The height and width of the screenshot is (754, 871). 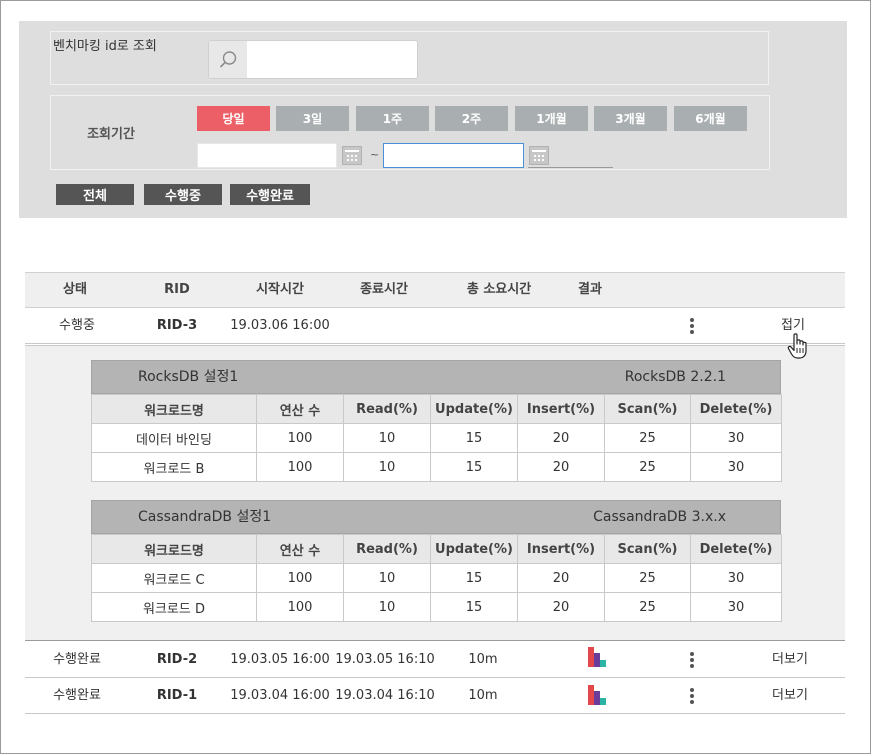 I want to click on row-status: 수행중, so click(x=77, y=325).